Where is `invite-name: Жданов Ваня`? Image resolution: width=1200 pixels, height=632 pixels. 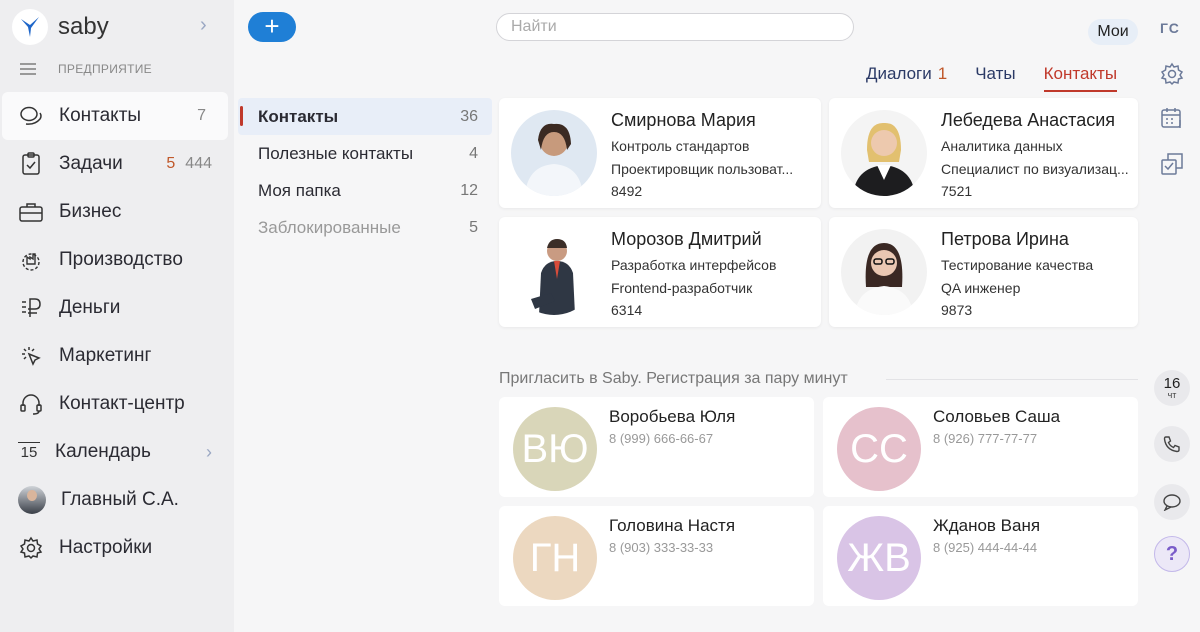 invite-name: Жданов Ваня is located at coordinates (987, 525).